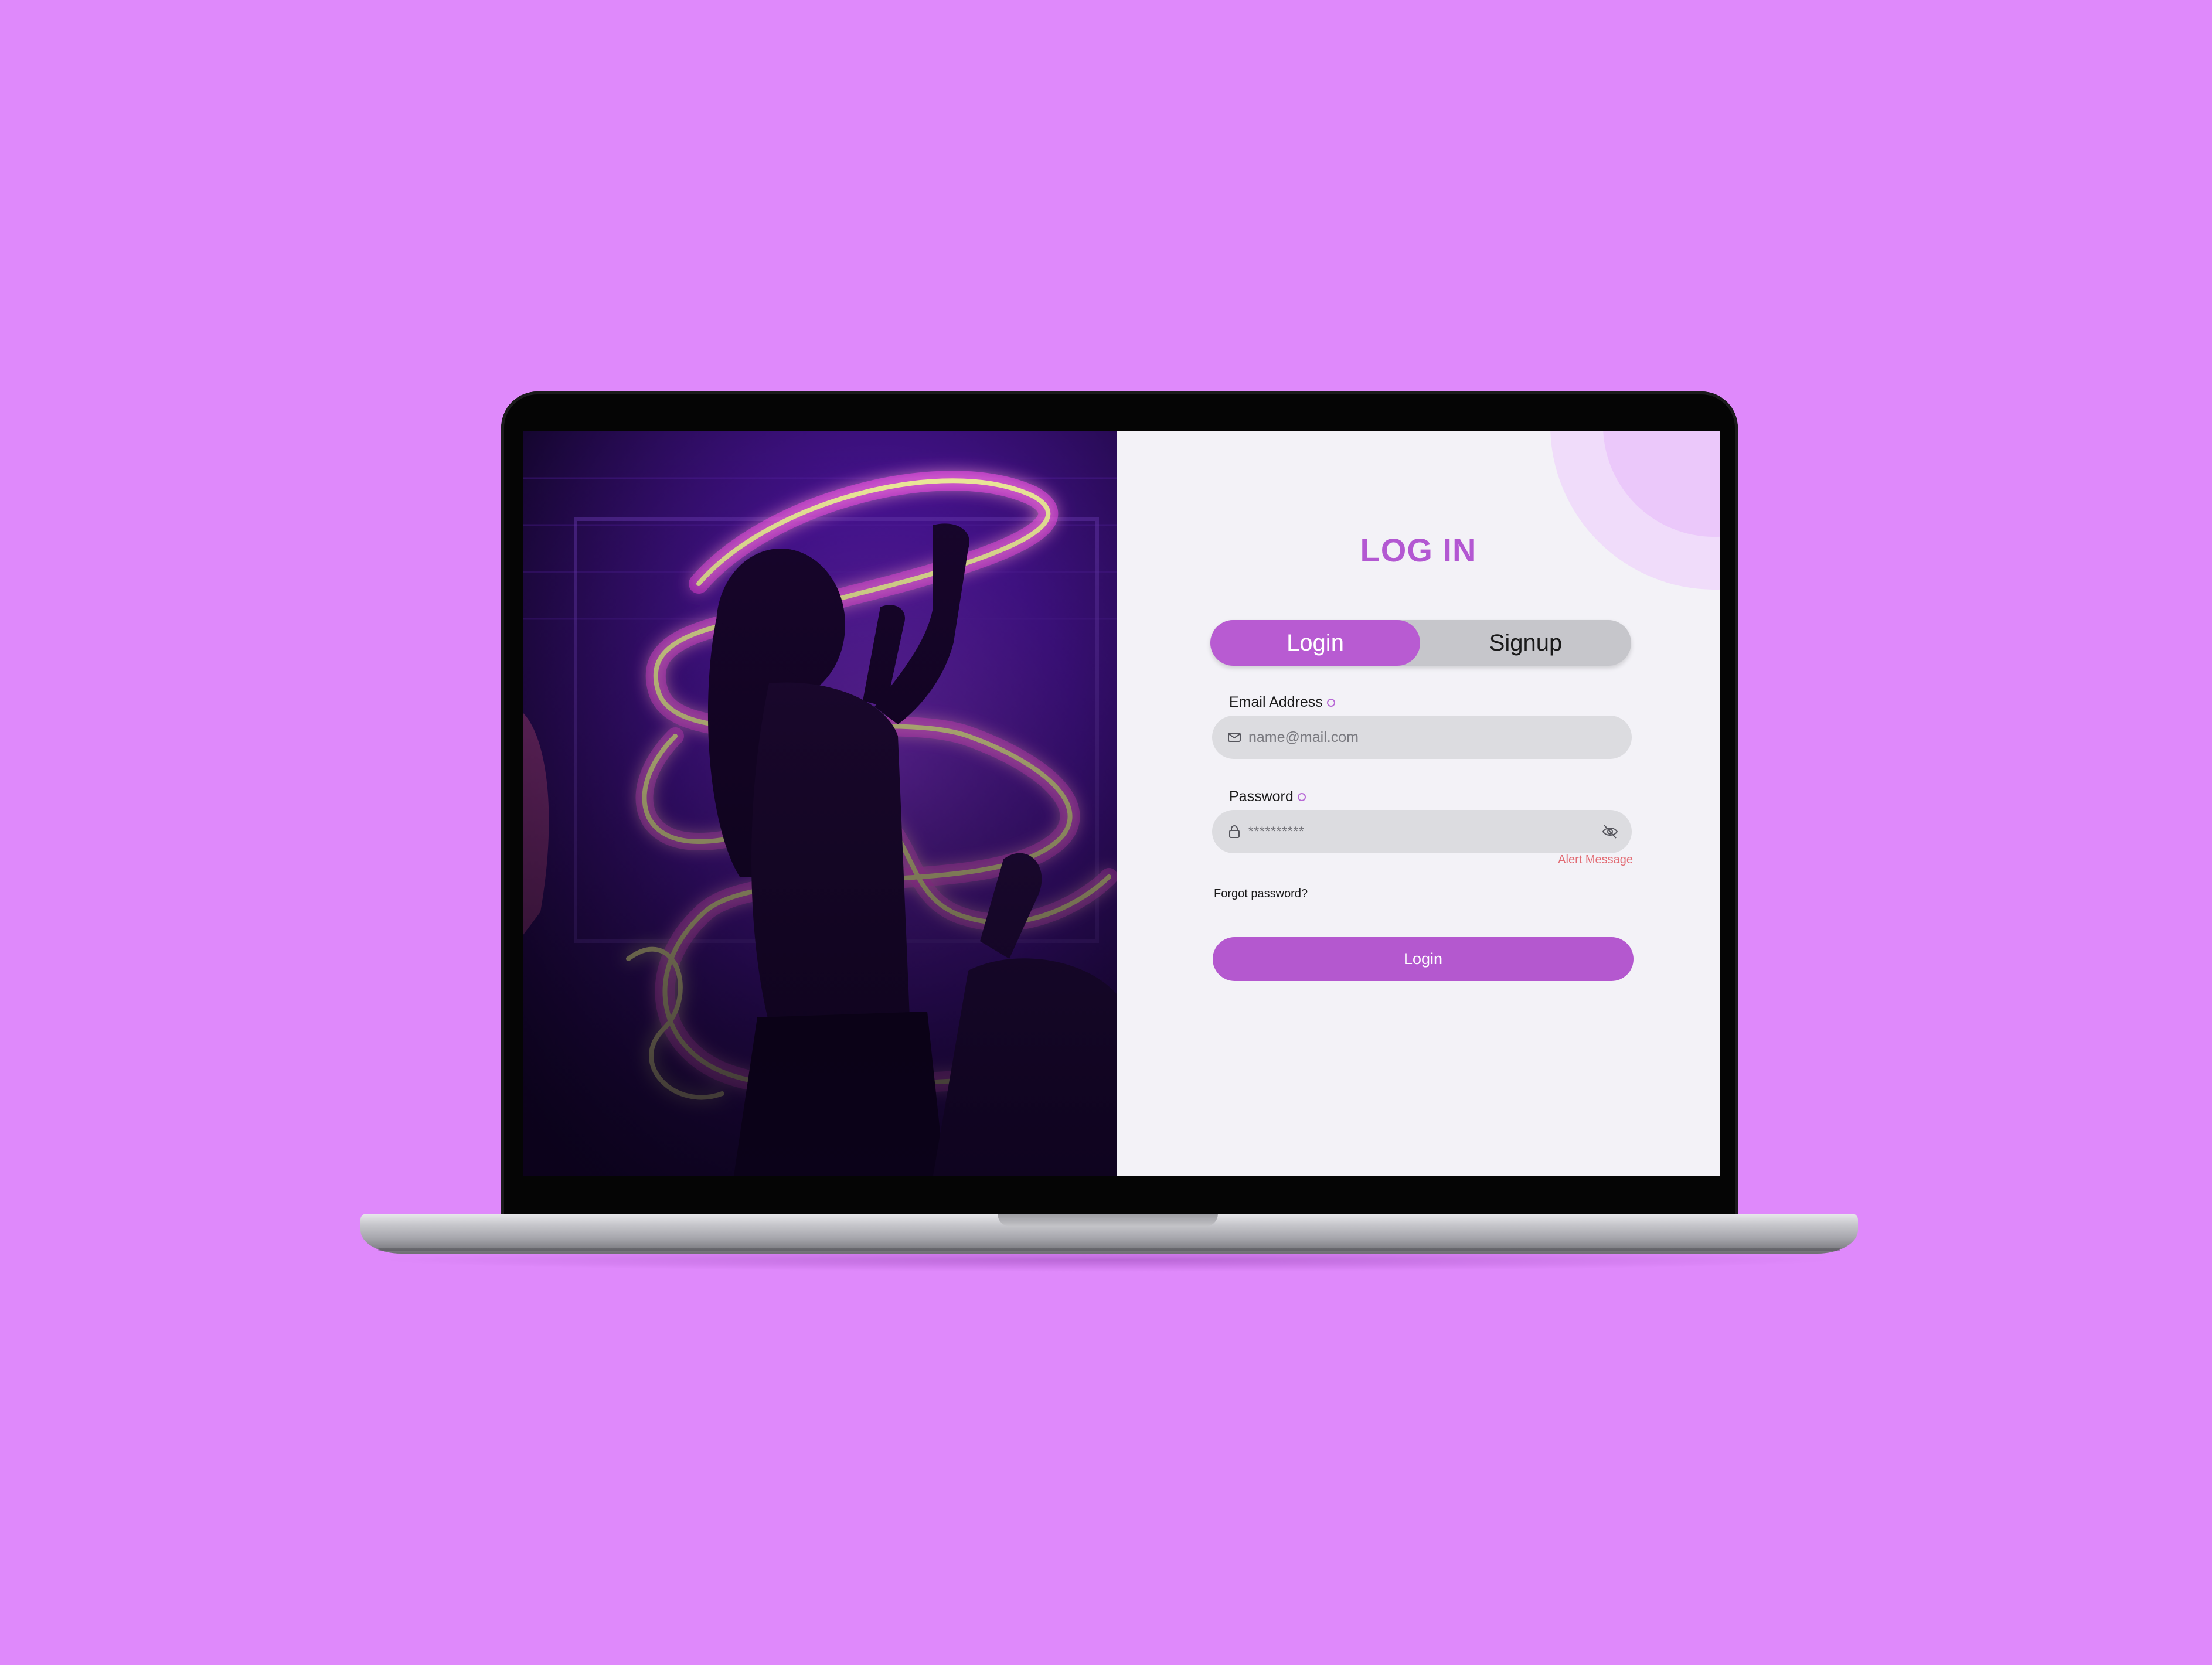 This screenshot has width=2212, height=1665. Describe the element at coordinates (1525, 643) in the screenshot. I see `tab-signup: Signup` at that location.